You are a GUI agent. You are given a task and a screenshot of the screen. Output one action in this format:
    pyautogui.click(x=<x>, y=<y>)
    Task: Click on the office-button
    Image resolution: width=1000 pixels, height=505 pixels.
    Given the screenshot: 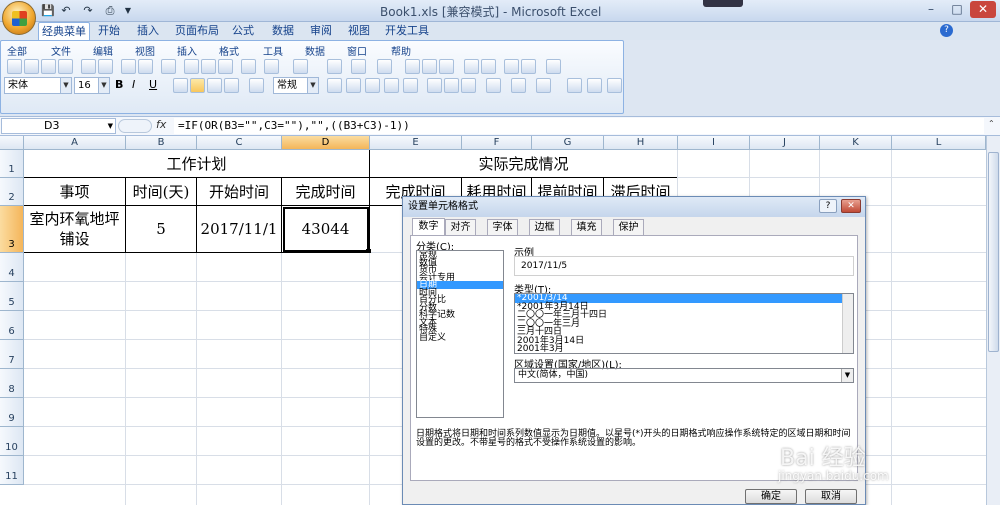 What is the action you would take?
    pyautogui.click(x=19, y=18)
    